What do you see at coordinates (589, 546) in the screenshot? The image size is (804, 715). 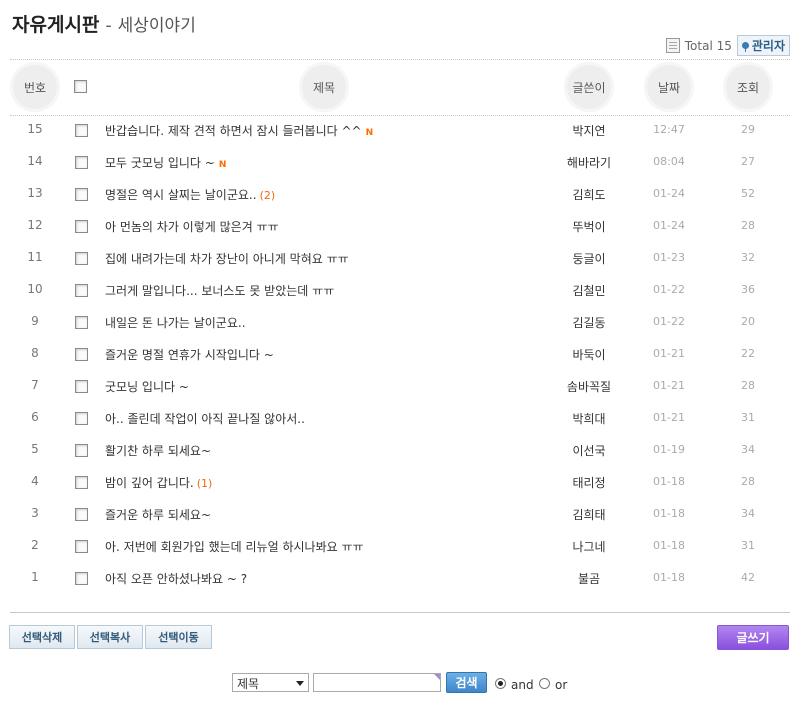 I see `post-author: 나그네` at bounding box center [589, 546].